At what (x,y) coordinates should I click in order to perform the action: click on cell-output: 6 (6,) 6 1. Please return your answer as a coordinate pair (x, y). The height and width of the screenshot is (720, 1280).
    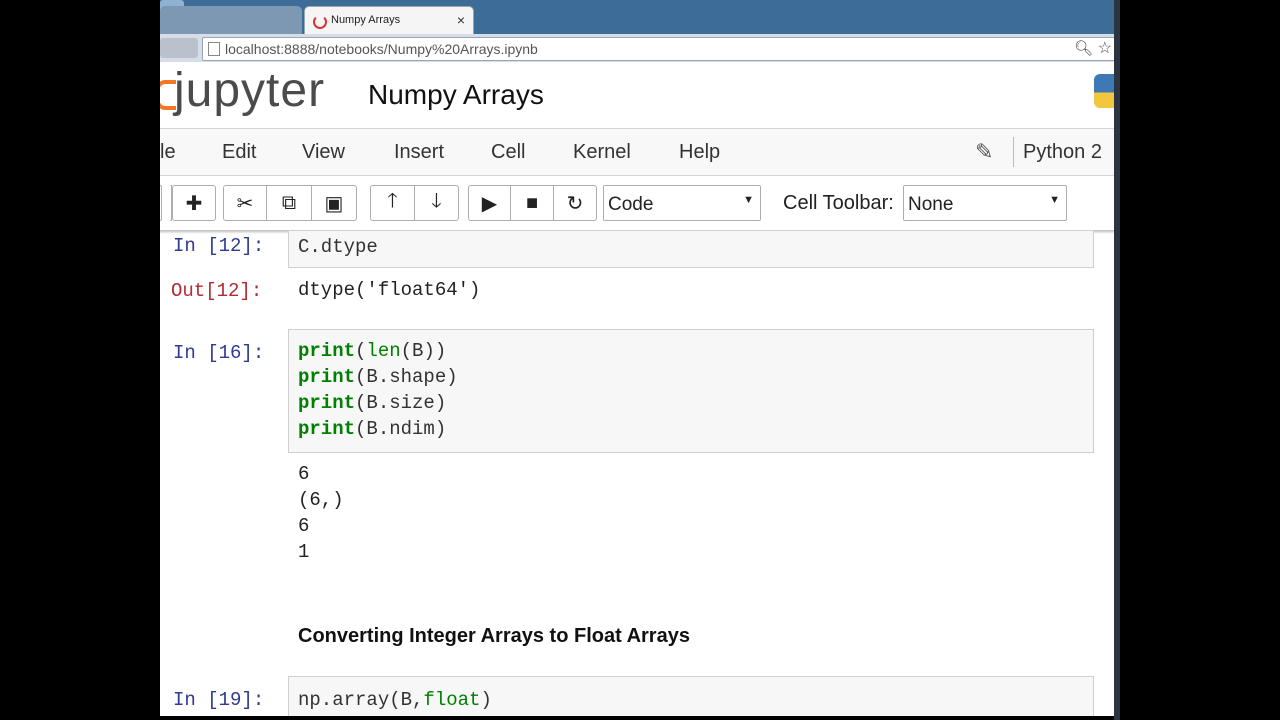
    Looking at the image, I should click on (321, 513).